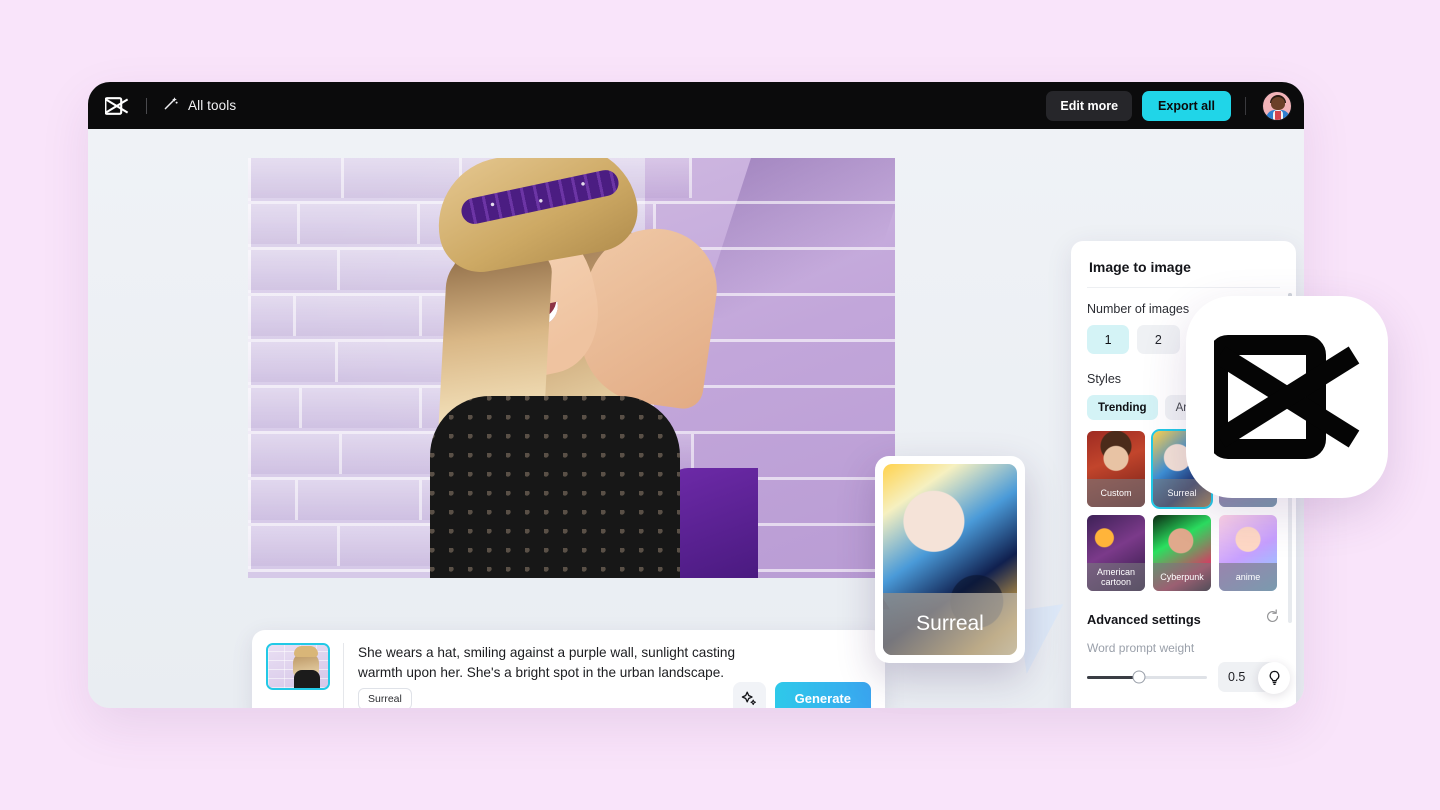 This screenshot has width=1440, height=810. I want to click on page-title: Image to image, so click(1140, 267).